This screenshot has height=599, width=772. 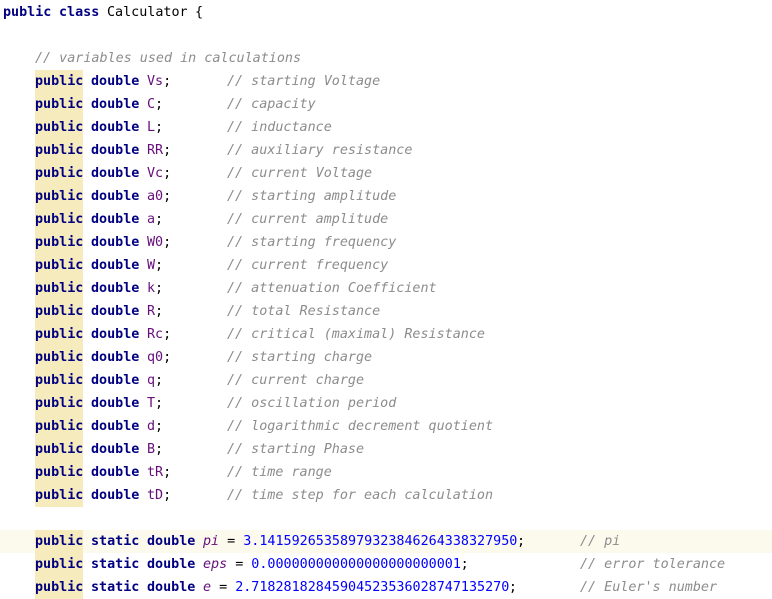 I want to click on field-line-C: public double C; // capacity, so click(x=386, y=104).